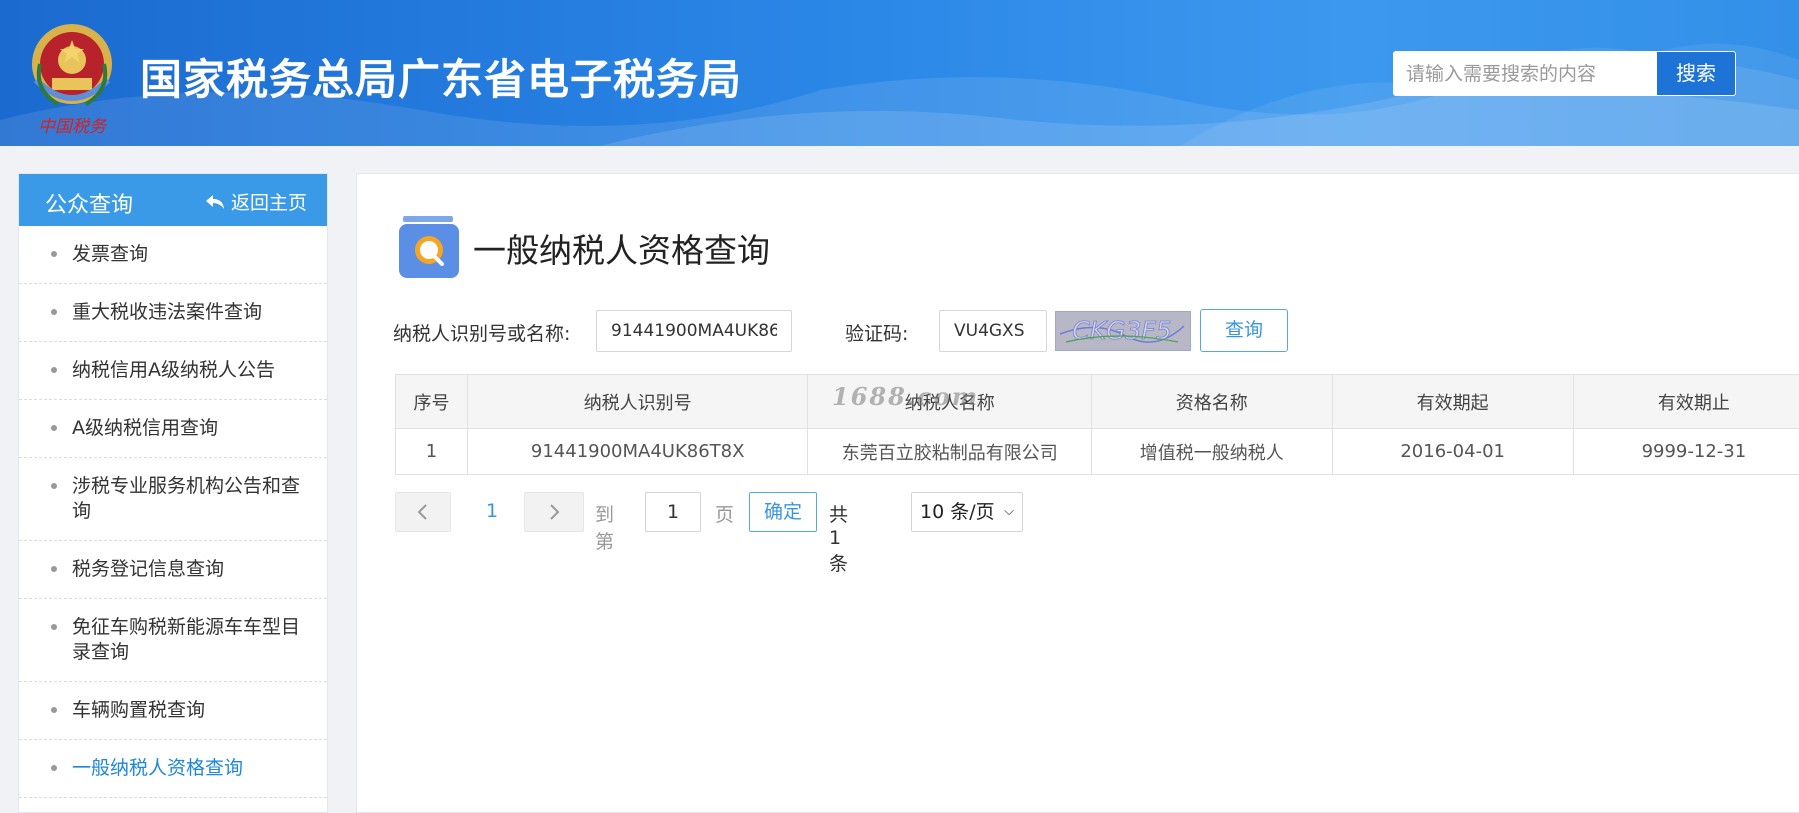 This screenshot has width=1799, height=813. What do you see at coordinates (838, 538) in the screenshot?
I see `total-count: 共 1 条` at bounding box center [838, 538].